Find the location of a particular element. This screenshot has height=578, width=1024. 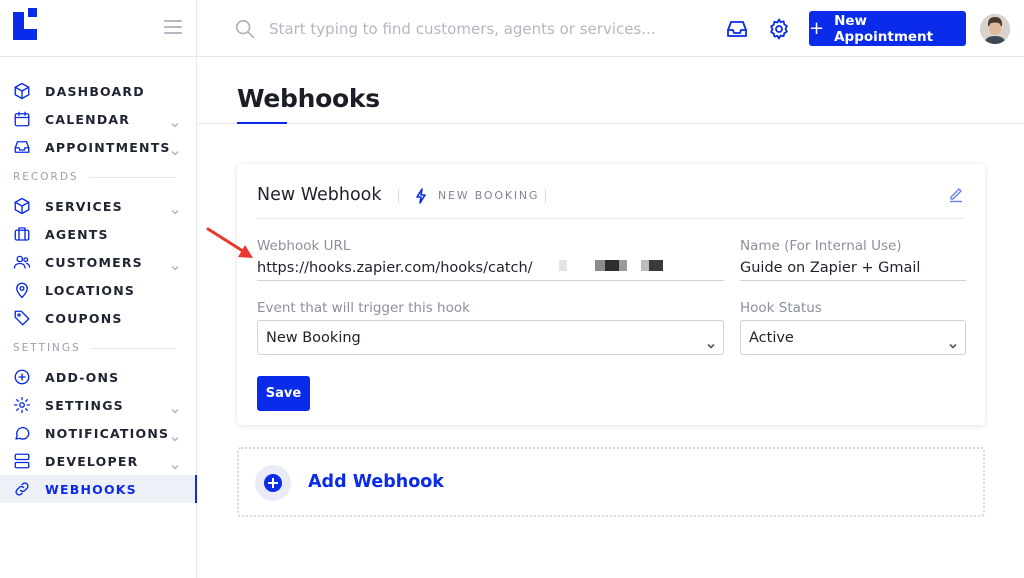

event-select: New Booking is located at coordinates (490, 337).